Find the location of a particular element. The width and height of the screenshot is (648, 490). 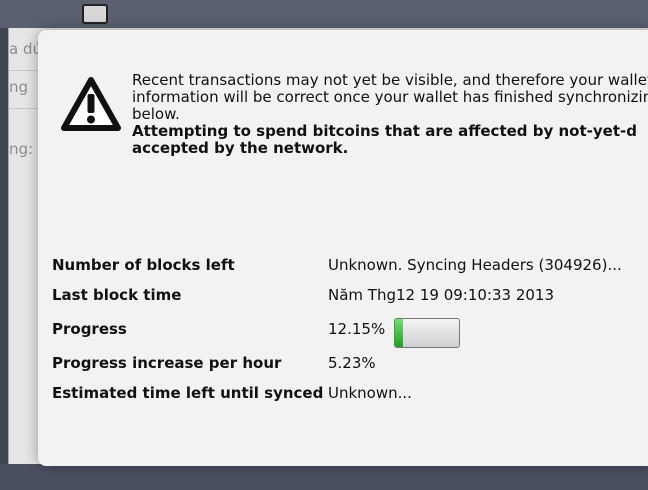

blocks-left-label: Number of blocks left is located at coordinates (143, 265).